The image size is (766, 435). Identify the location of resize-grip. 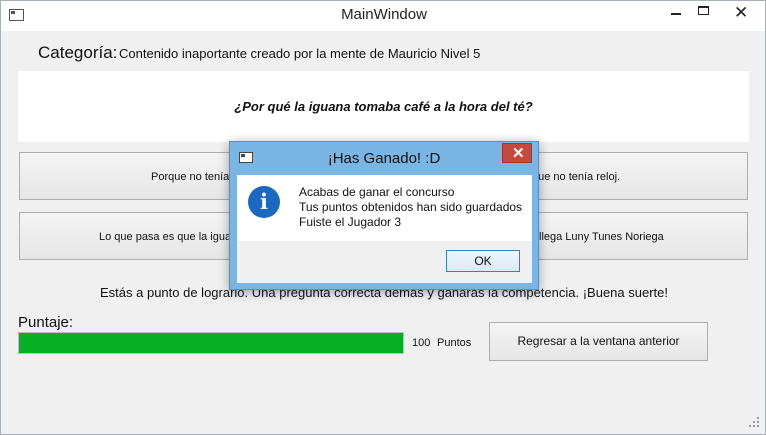
(755, 423).